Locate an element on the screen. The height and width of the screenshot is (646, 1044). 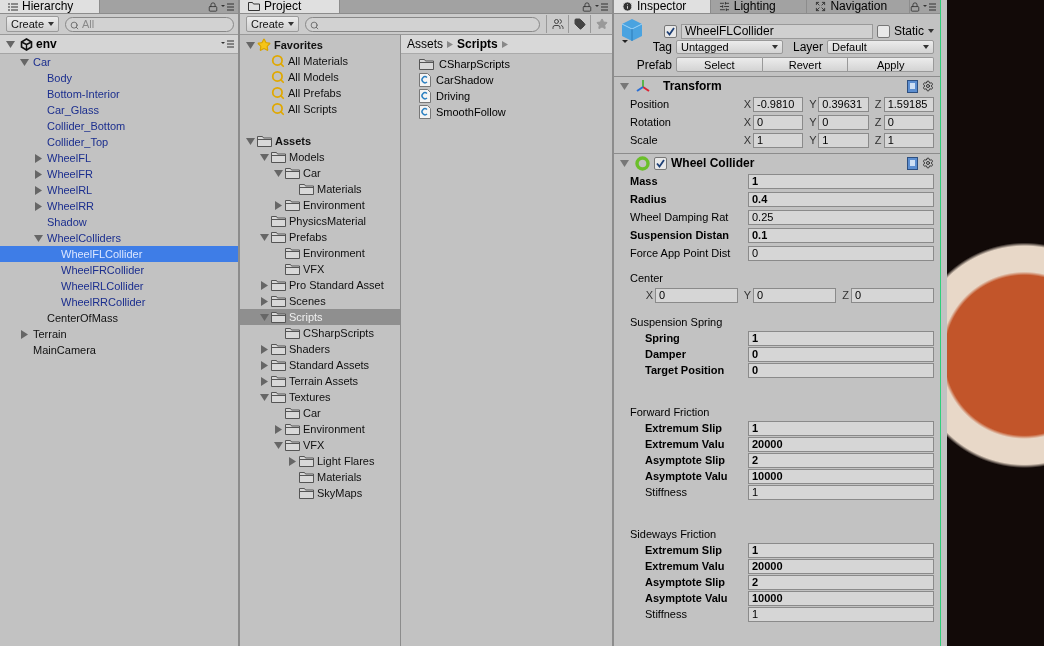
name-field: WheelFLCollider is located at coordinates (777, 31).